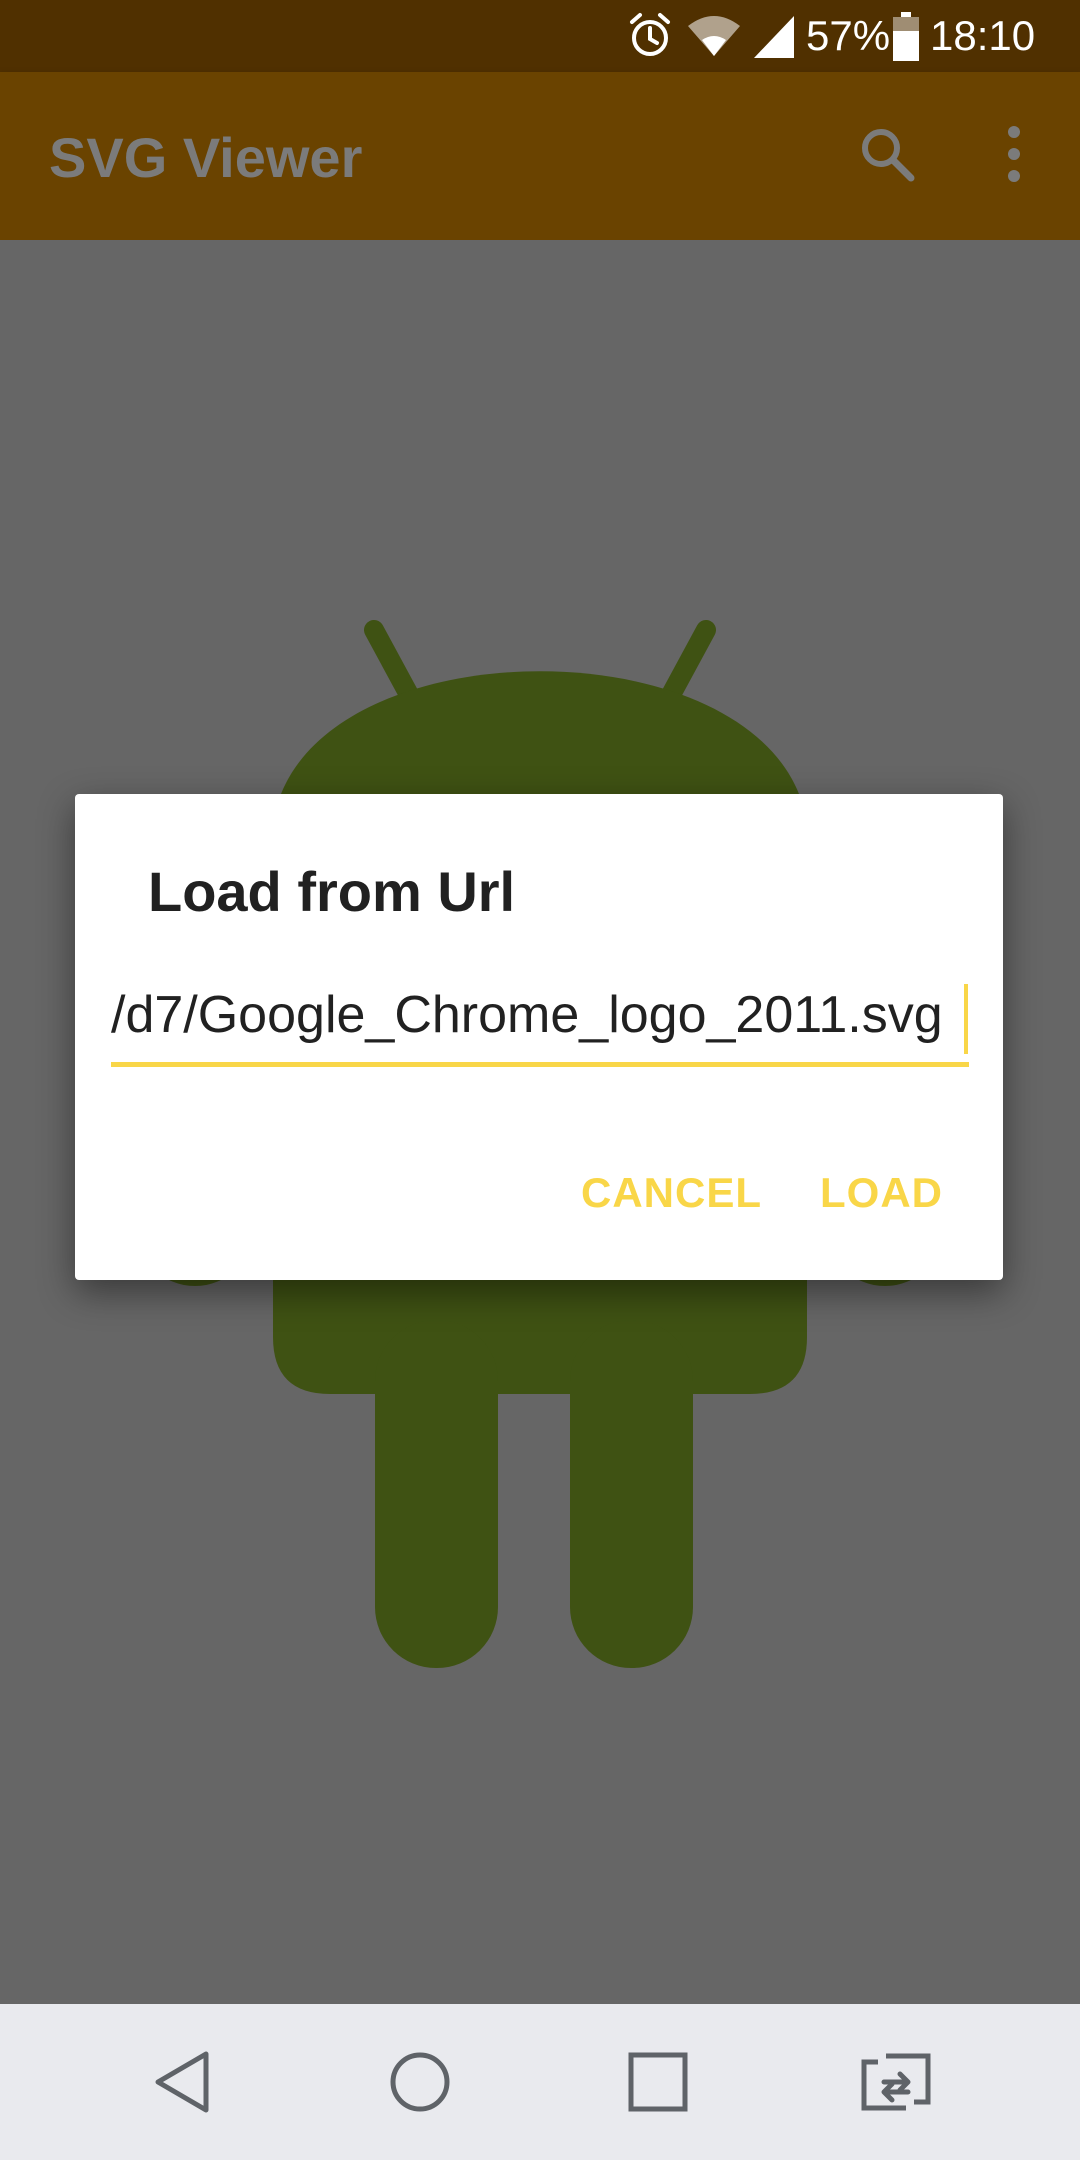 This screenshot has width=1080, height=2160. I want to click on recents-icon, so click(658, 2084).